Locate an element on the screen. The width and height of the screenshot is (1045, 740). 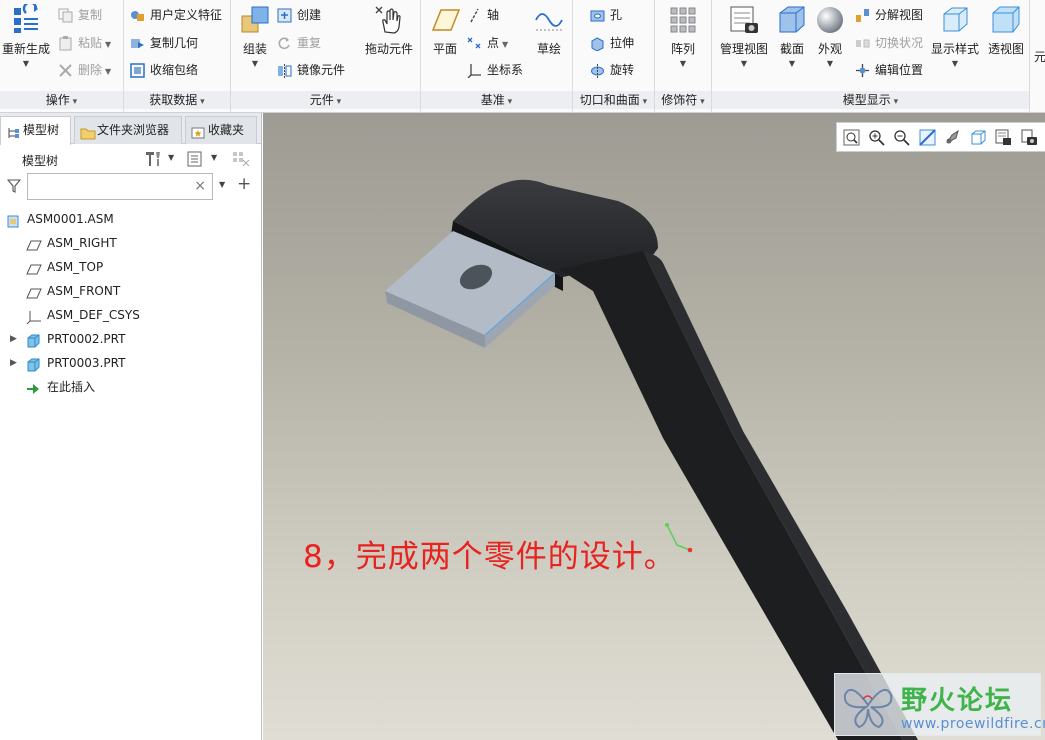
group-label-model-display: 模型显示 is located at coordinates (870, 100).